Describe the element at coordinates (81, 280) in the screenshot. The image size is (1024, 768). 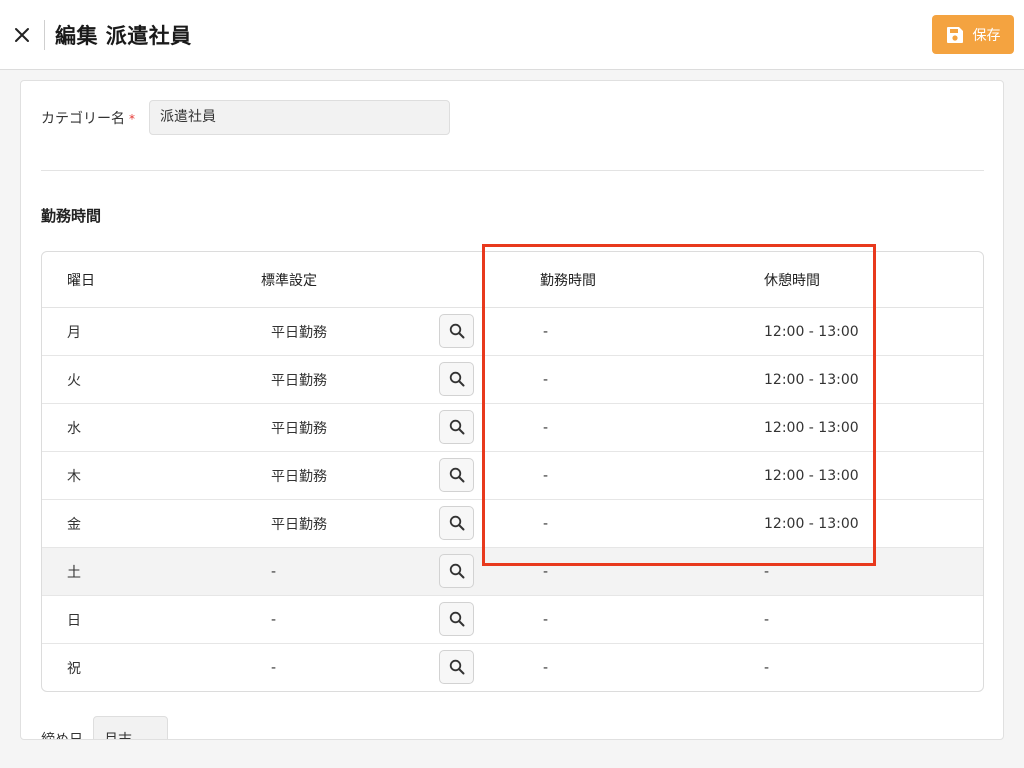
I see `column-header-day: 曜日` at that location.